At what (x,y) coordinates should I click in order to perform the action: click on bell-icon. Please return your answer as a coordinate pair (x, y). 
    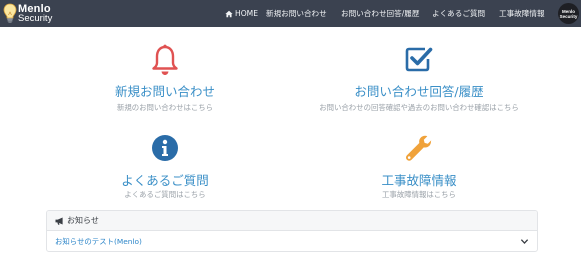
    Looking at the image, I should click on (165, 59).